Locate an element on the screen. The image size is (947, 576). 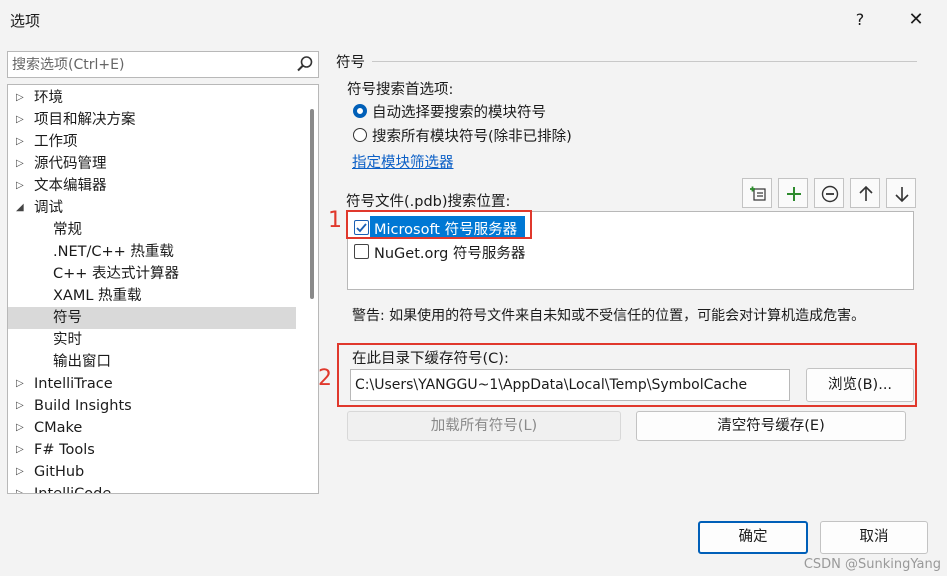
close-button: ✕ is located at coordinates (916, 20).